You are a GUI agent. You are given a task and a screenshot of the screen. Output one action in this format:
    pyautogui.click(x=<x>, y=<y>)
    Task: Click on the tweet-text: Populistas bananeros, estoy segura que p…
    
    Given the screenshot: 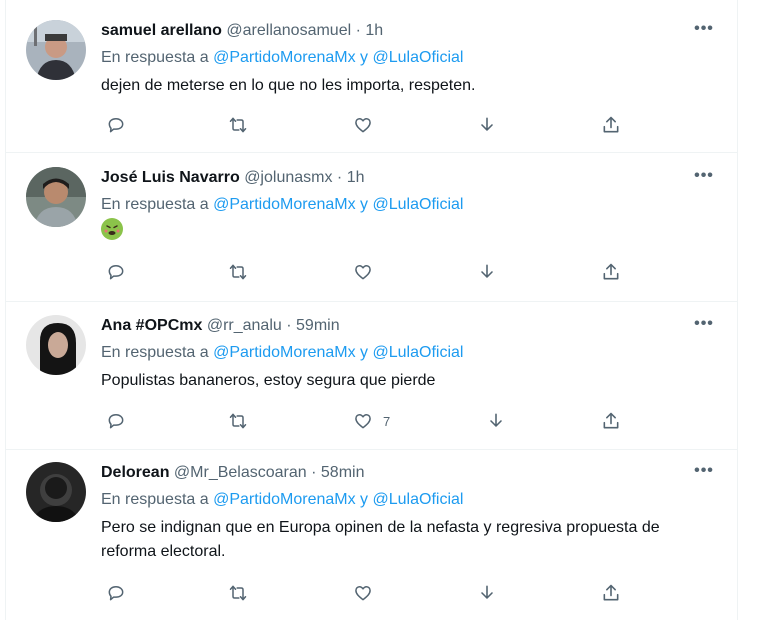 What is the action you would take?
    pyautogui.click(x=268, y=380)
    